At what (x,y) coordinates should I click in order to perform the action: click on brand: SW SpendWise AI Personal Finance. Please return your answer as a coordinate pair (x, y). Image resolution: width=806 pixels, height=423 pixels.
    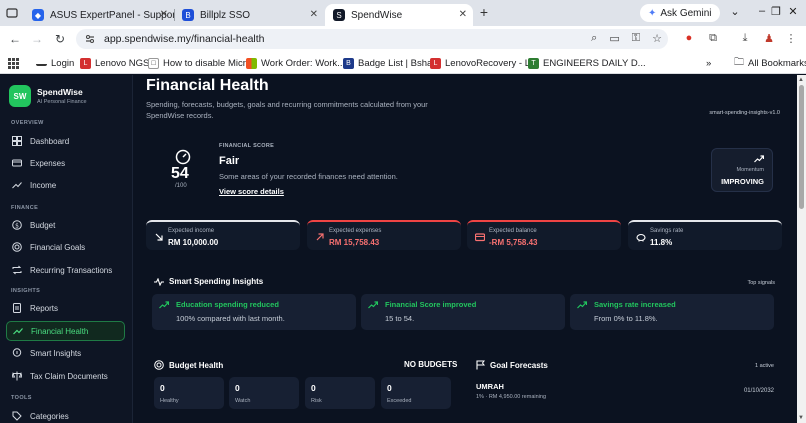
    Looking at the image, I should click on (48, 96).